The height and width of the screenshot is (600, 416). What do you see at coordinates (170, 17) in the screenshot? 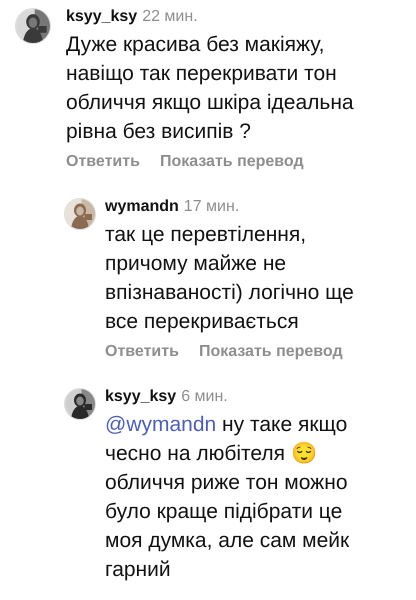
I see `timestamp: 22 мин.` at bounding box center [170, 17].